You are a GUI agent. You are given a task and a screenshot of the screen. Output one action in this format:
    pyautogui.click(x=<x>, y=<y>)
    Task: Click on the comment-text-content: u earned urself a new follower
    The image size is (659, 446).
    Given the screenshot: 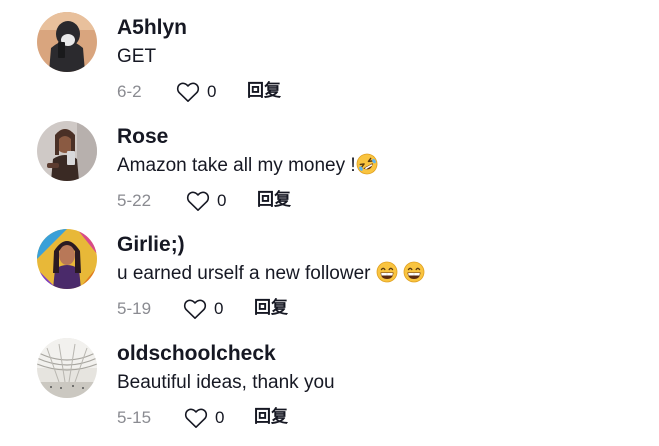 What is the action you would take?
    pyautogui.click(x=246, y=273)
    